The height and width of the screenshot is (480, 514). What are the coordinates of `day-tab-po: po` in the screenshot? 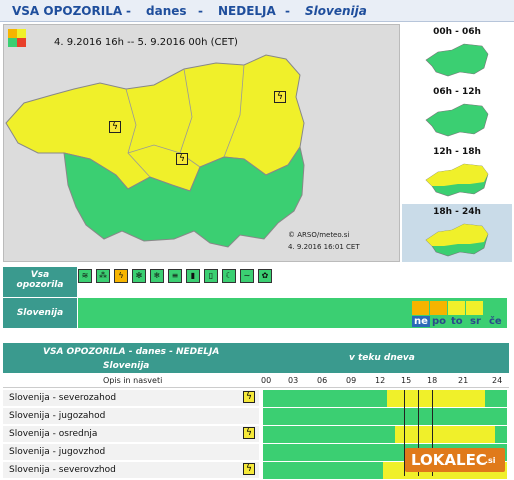 It's located at (439, 321).